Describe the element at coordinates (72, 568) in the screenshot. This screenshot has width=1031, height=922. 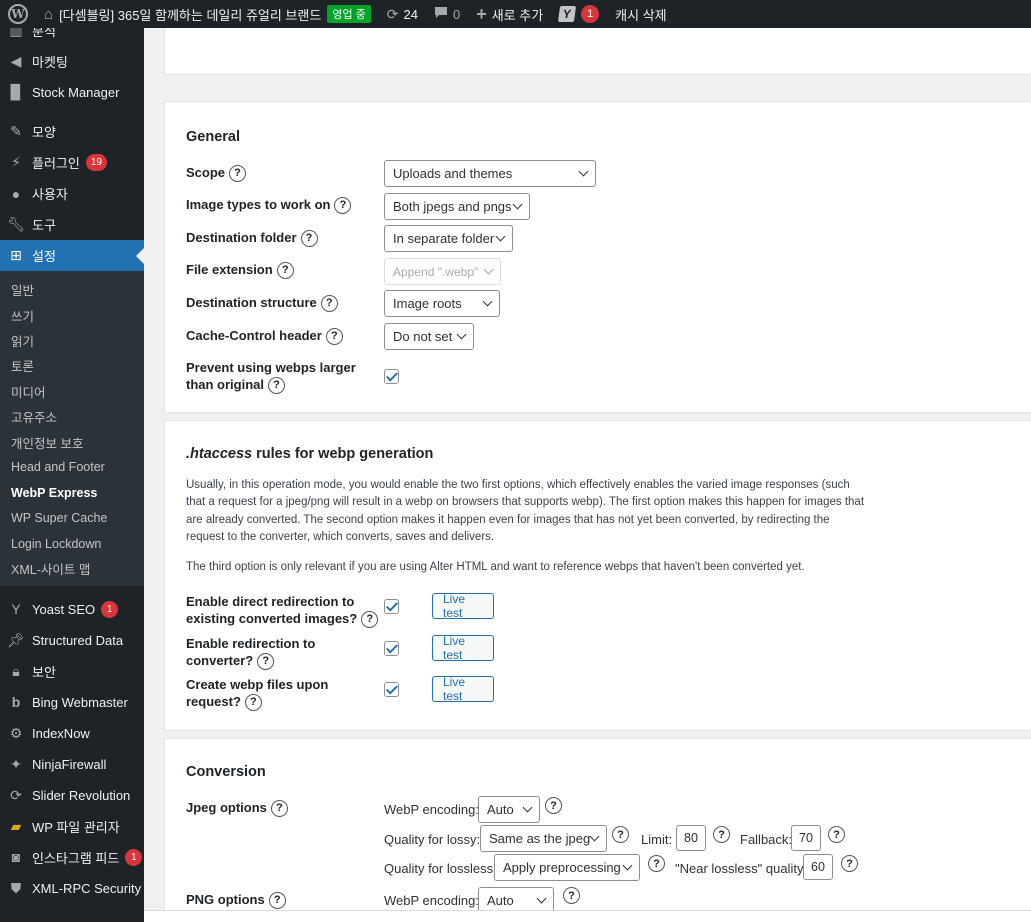
I see `submenu-item-xml-sitemap: XML-사이트 맵` at that location.